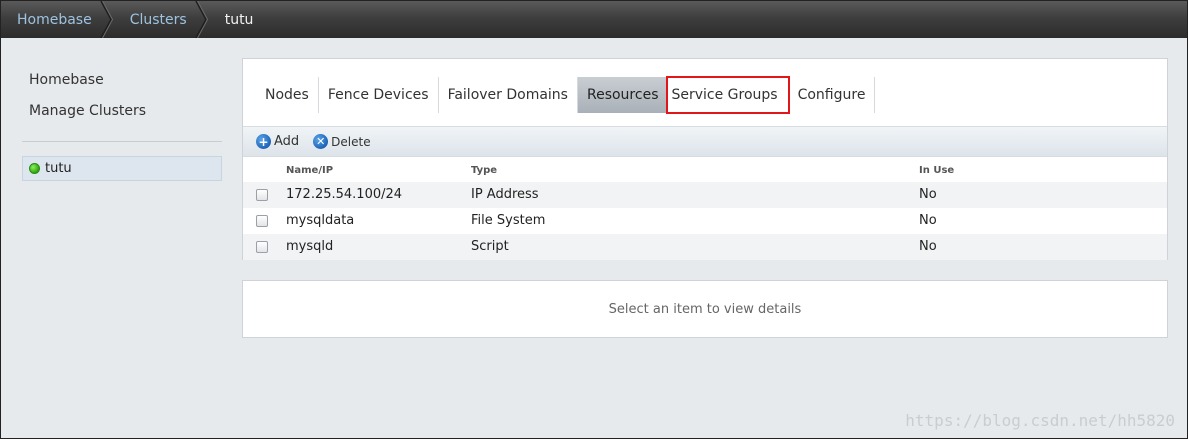 This screenshot has width=1188, height=439. What do you see at coordinates (122, 168) in the screenshot?
I see `sidebar-cluster-item-tutu: tutu` at bounding box center [122, 168].